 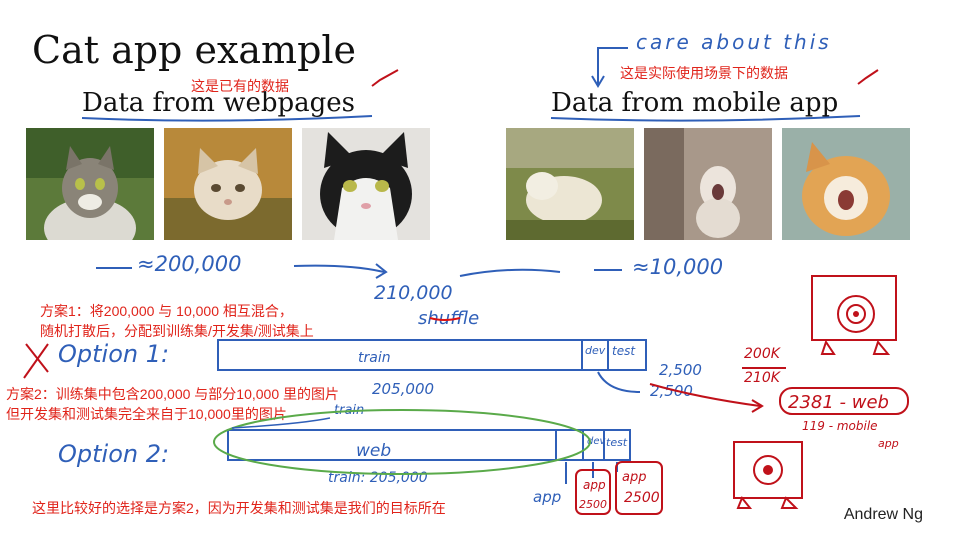 What do you see at coordinates (402, 442) in the screenshot?
I see `option2-web-highlight` at bounding box center [402, 442].